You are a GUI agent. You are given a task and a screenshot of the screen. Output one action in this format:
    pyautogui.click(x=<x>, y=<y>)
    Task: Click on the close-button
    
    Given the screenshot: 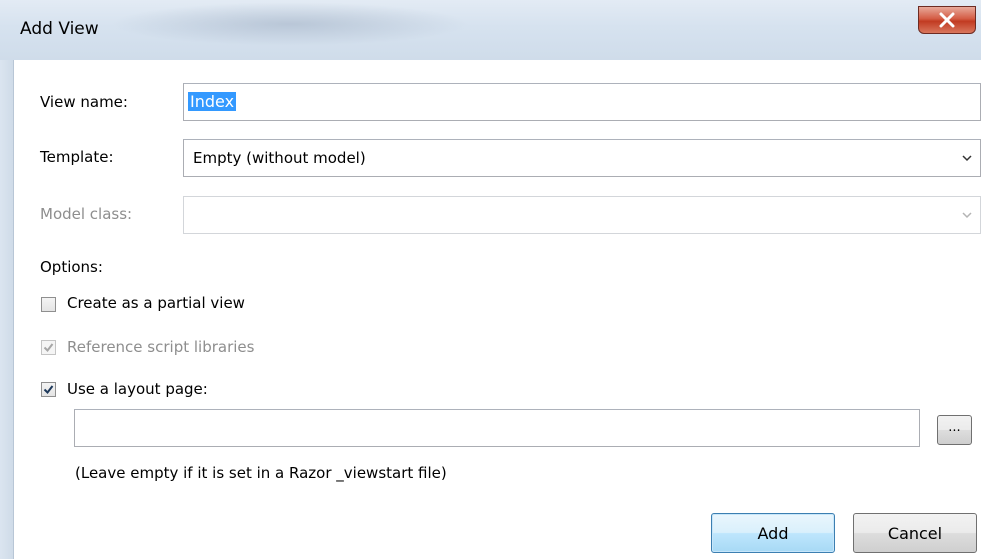 What is the action you would take?
    pyautogui.click(x=947, y=20)
    